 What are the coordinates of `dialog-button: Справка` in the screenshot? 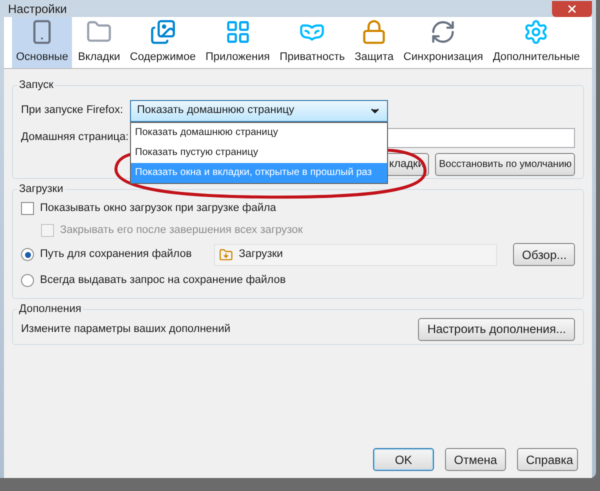 It's located at (547, 459).